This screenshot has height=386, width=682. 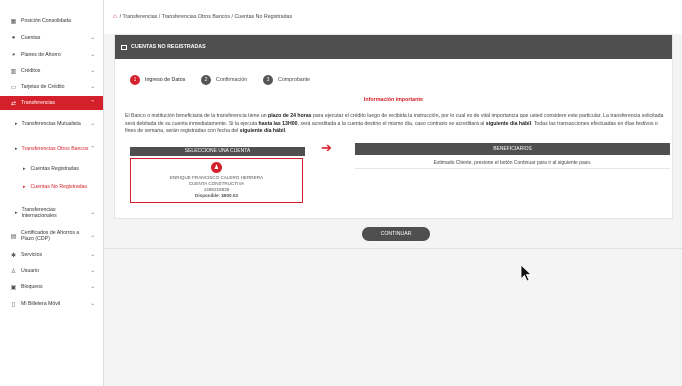 What do you see at coordinates (51, 71) in the screenshot?
I see `sidebar-item-creditos: ▥ Créditos ⌄` at bounding box center [51, 71].